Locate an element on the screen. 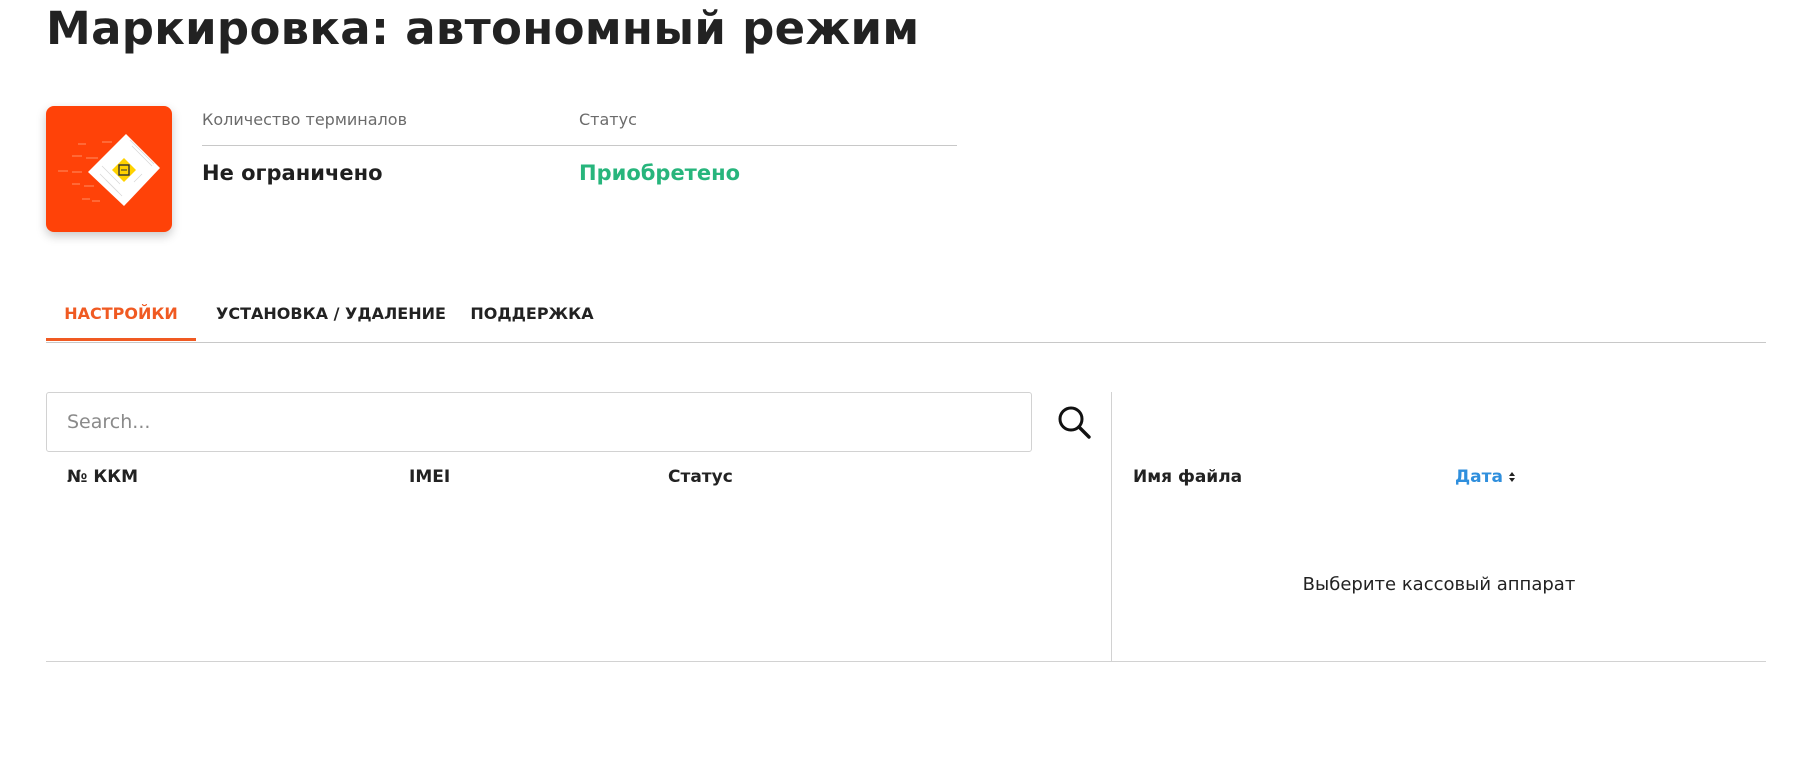 The width and height of the screenshot is (1806, 774). tab-settings: НАСТРОЙКИ is located at coordinates (121, 315).